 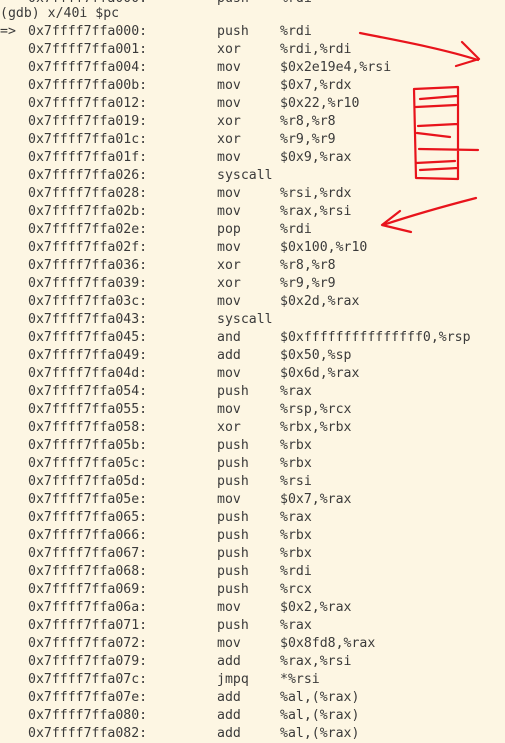 What do you see at coordinates (88, 661) in the screenshot?
I see `instruction-address: 0x7ffff7ffa079:` at bounding box center [88, 661].